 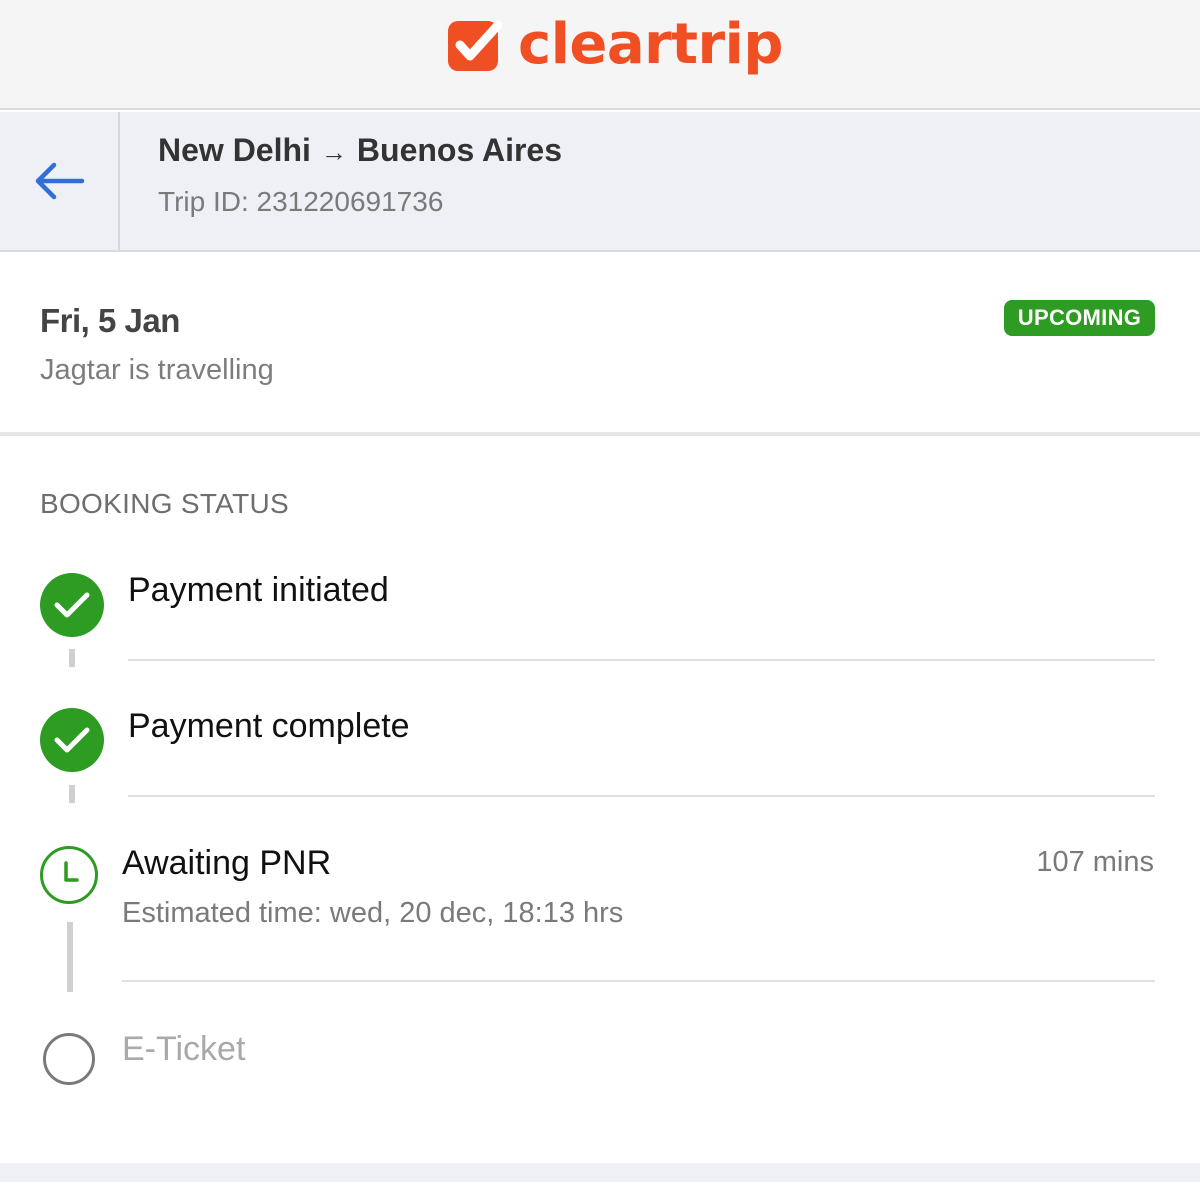 I want to click on estimated-time: Estimated time: wed, 20 dec, 18:13 hrs, so click(x=373, y=913).